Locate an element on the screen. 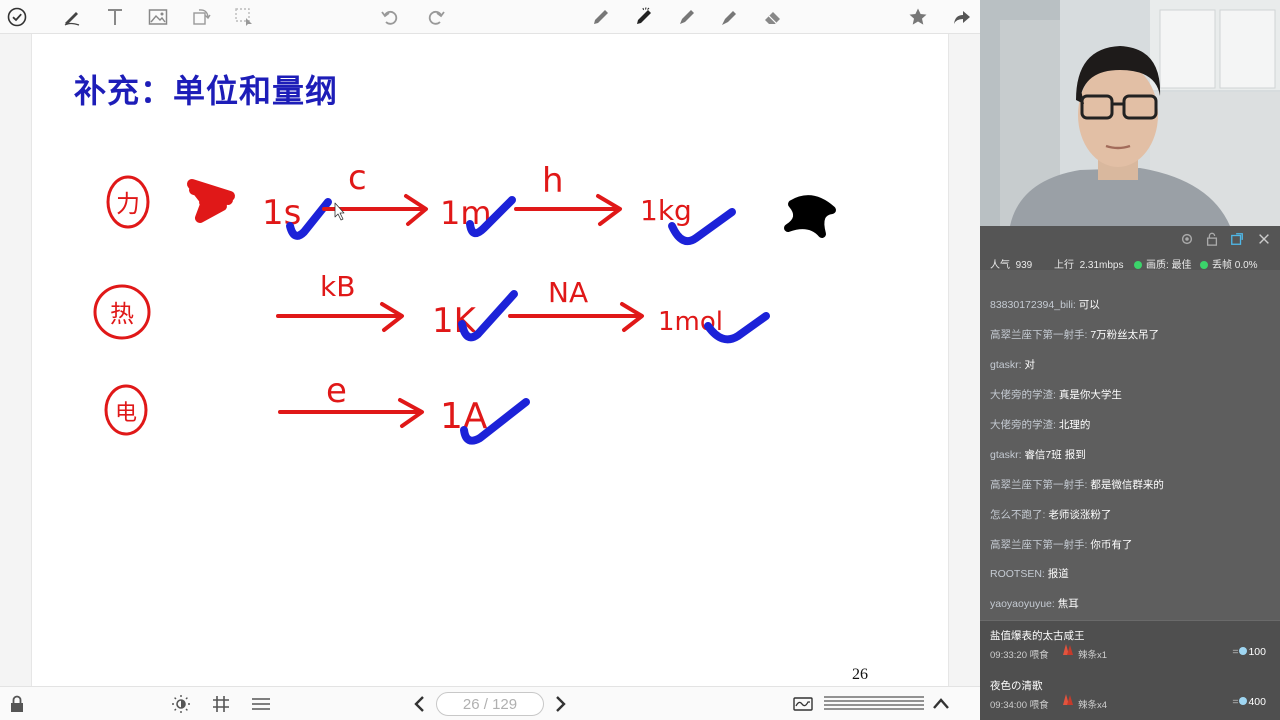  quality-stat: 画质: 最佳 is located at coordinates (1163, 263).